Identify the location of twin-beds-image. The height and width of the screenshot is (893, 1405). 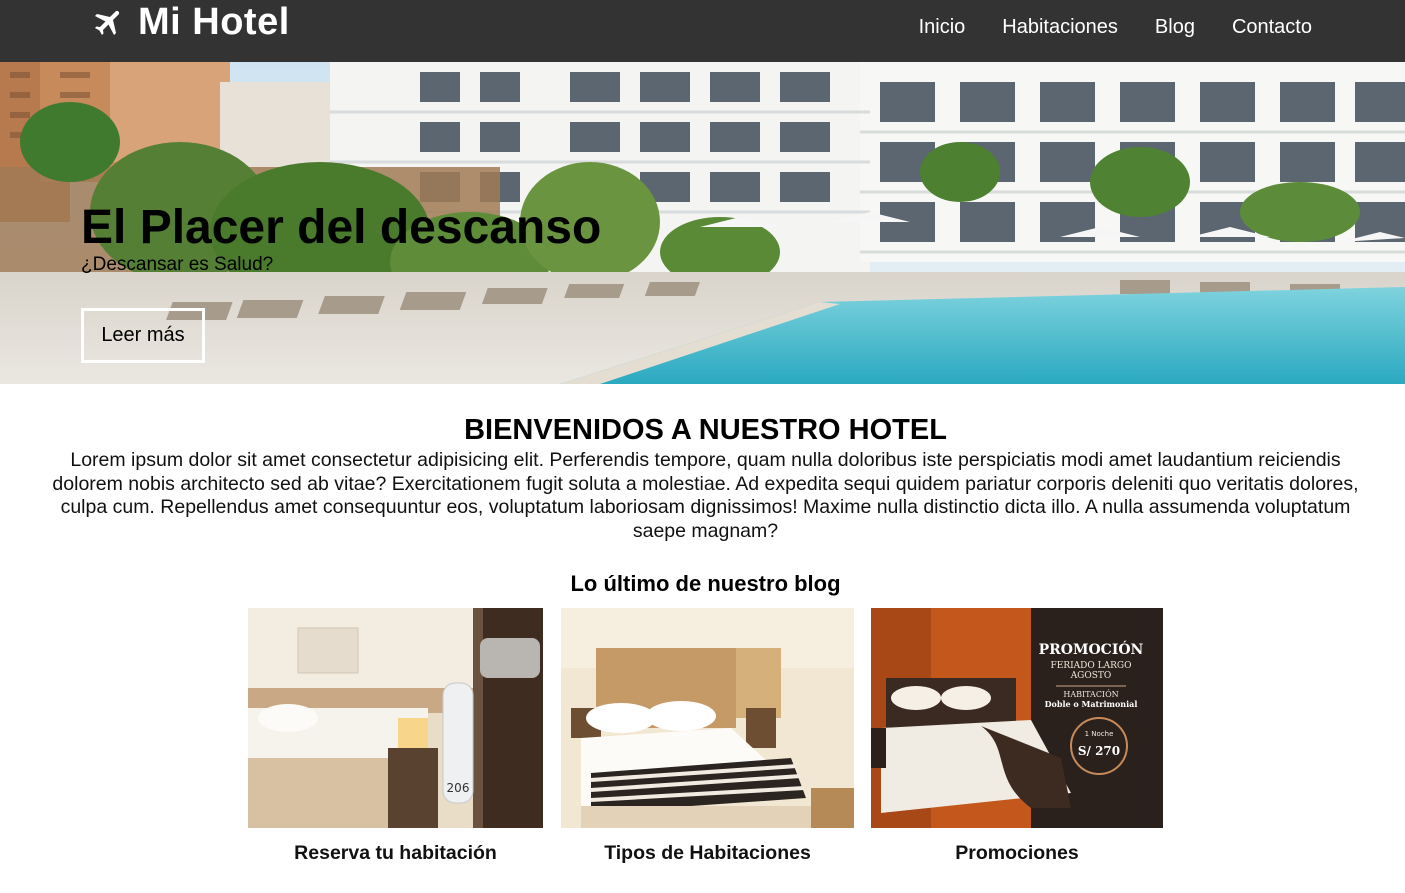
(707, 718).